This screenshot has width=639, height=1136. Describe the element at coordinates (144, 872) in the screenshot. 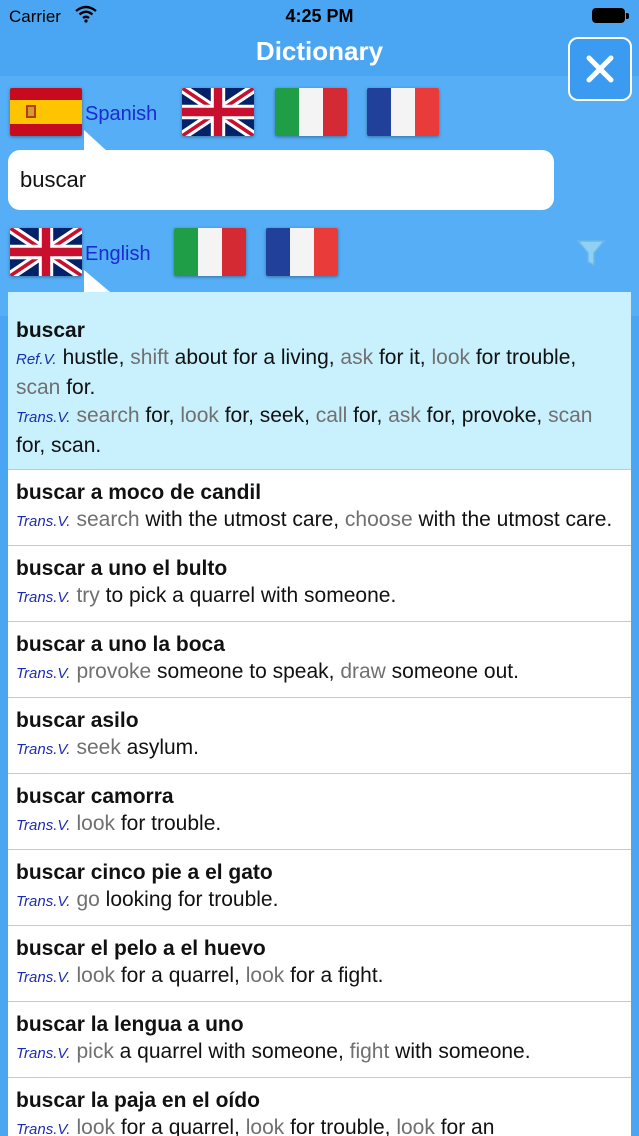

I see `entry-headword: buscar cinco pie a el gato` at that location.